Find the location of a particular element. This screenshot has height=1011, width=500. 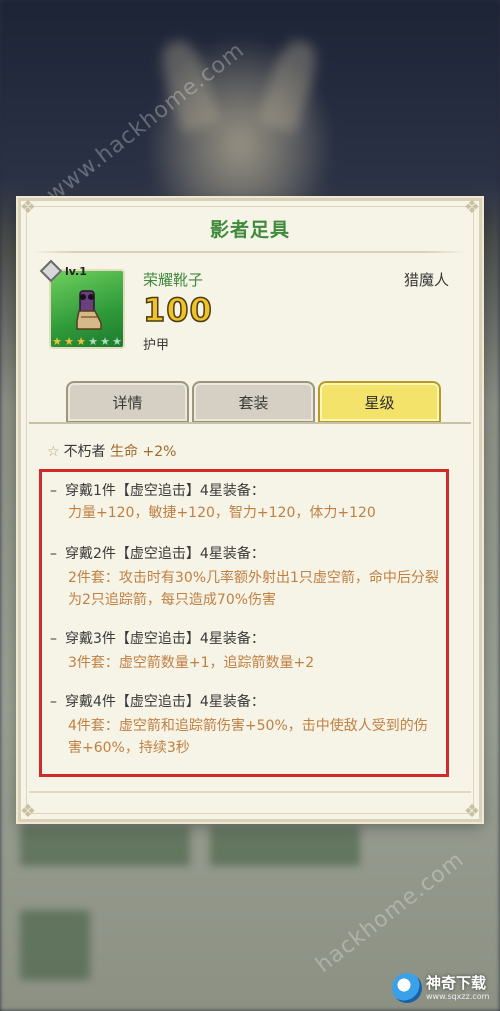

star-rating: ★ ★ ★ ★ ★ ★ is located at coordinates (87, 341).